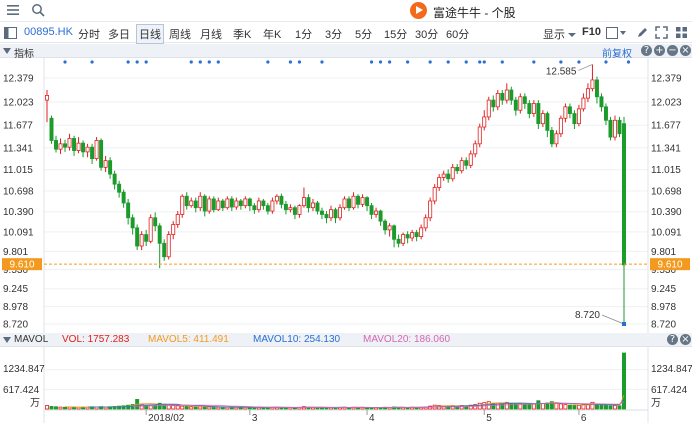 The image size is (692, 423). Describe the element at coordinates (35, 403) in the screenshot. I see `volume-unit-left: 万` at that location.